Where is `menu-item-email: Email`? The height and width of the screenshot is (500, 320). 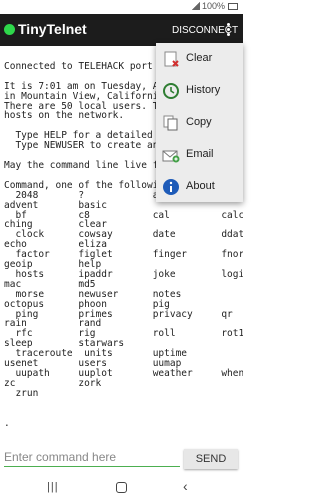
menu-item-email: Email is located at coordinates (199, 155).